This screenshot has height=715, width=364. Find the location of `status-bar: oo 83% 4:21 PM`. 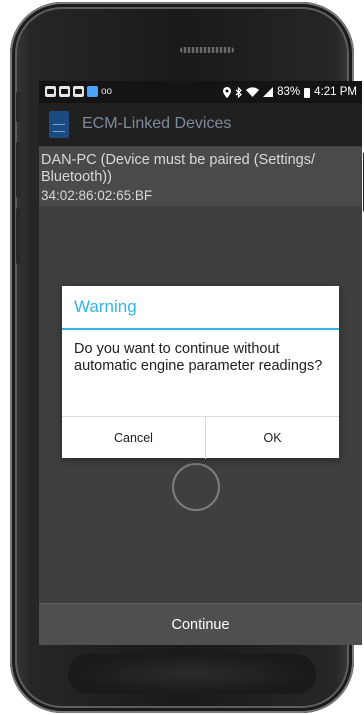

status-bar: oo 83% 4:21 PM is located at coordinates (200, 92).